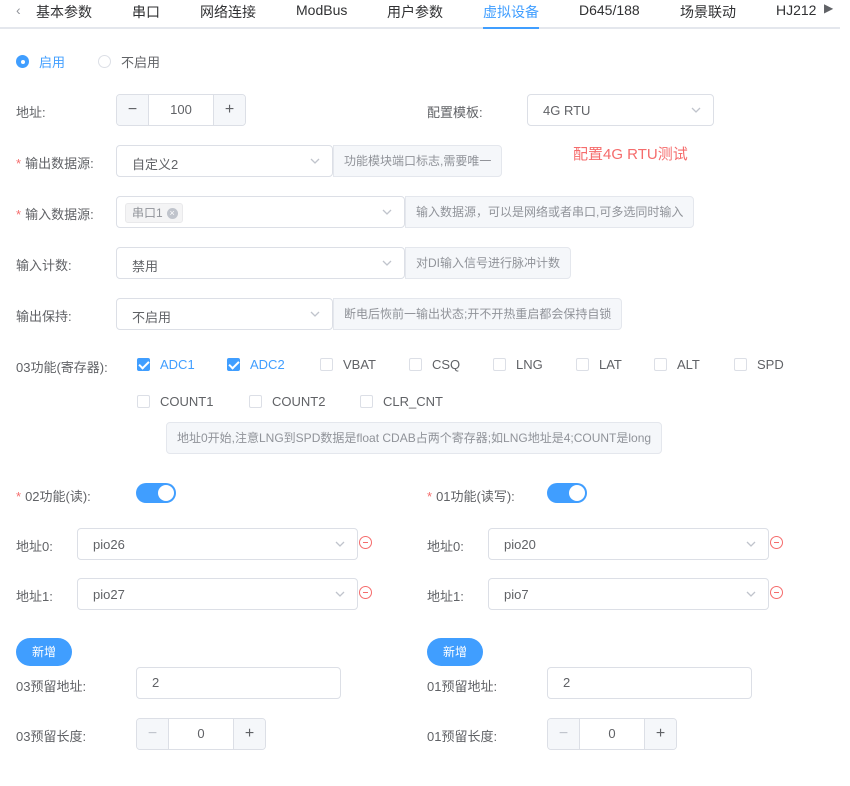 This screenshot has width=850, height=786. What do you see at coordinates (256, 364) in the screenshot?
I see `checkbox-adc2: ADC2` at bounding box center [256, 364].